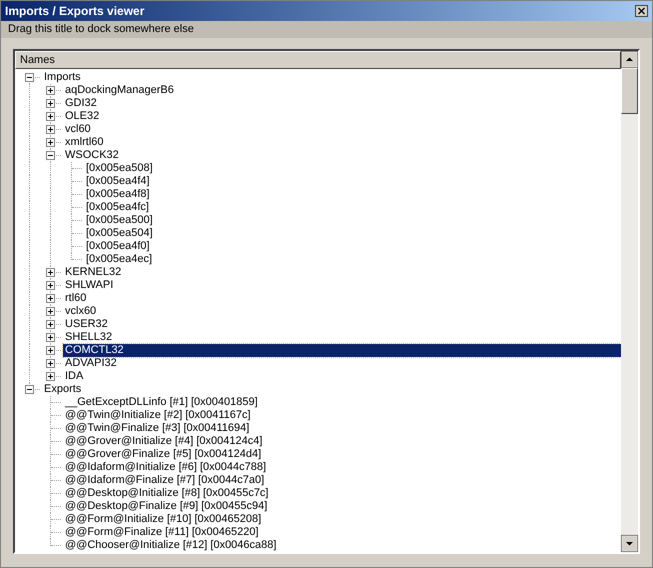 This screenshot has height=568, width=653. Describe the element at coordinates (163, 454) in the screenshot. I see `tree-item: @@Grover@Finalize [#5] [0x004124d4]` at that location.